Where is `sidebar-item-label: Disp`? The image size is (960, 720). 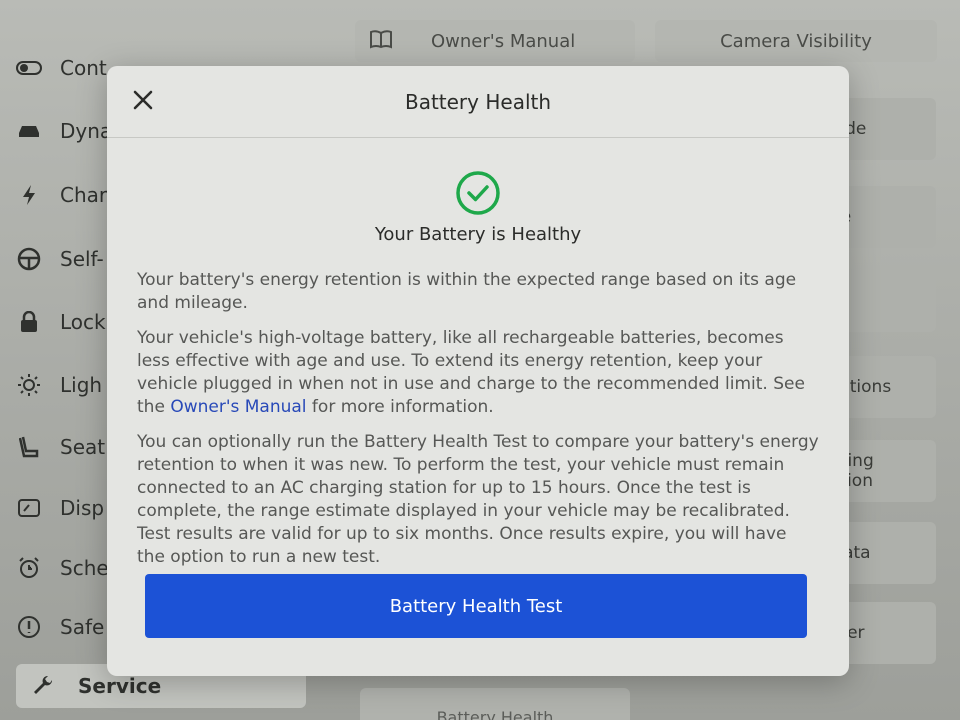
sidebar-item-label: Disp is located at coordinates (82, 508).